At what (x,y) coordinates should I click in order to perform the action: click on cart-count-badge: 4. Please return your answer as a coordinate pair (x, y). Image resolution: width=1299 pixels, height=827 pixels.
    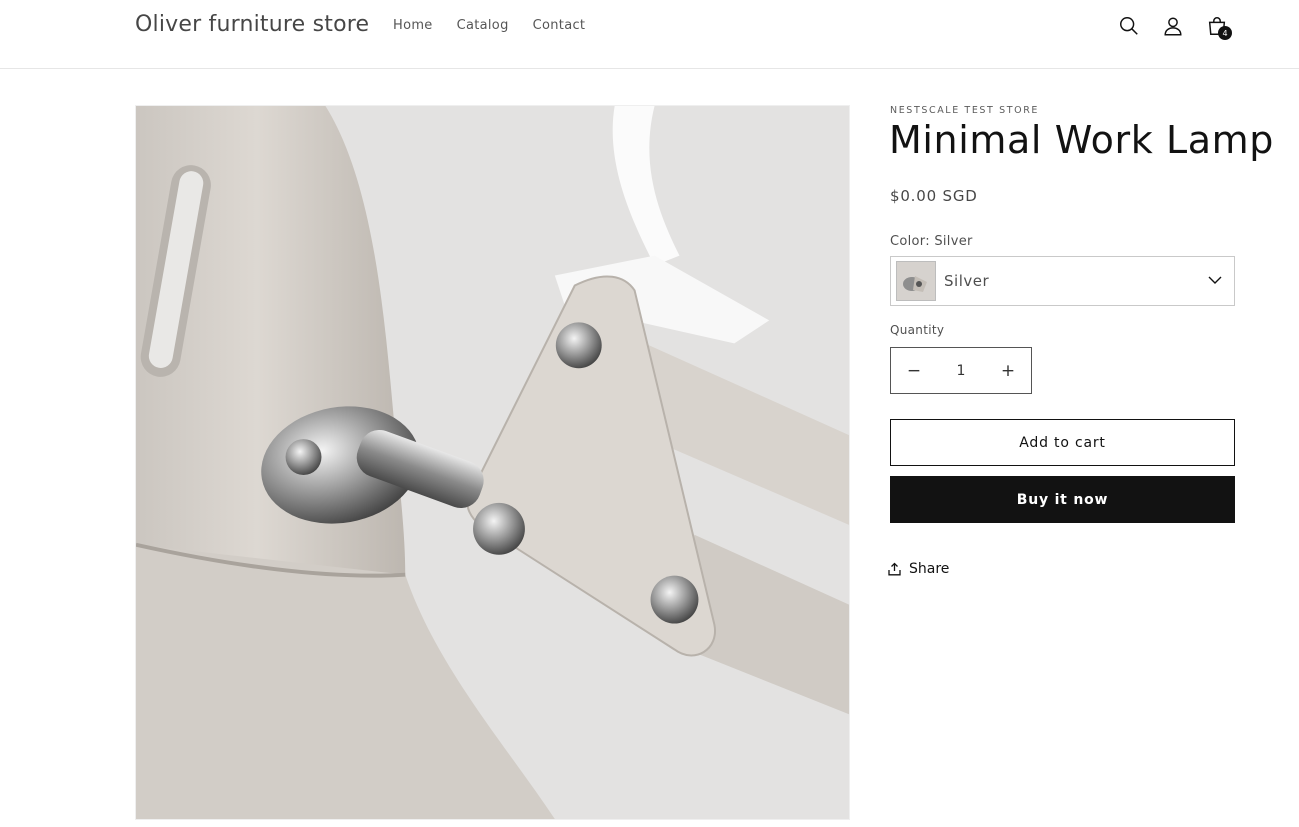
    Looking at the image, I should click on (1225, 33).